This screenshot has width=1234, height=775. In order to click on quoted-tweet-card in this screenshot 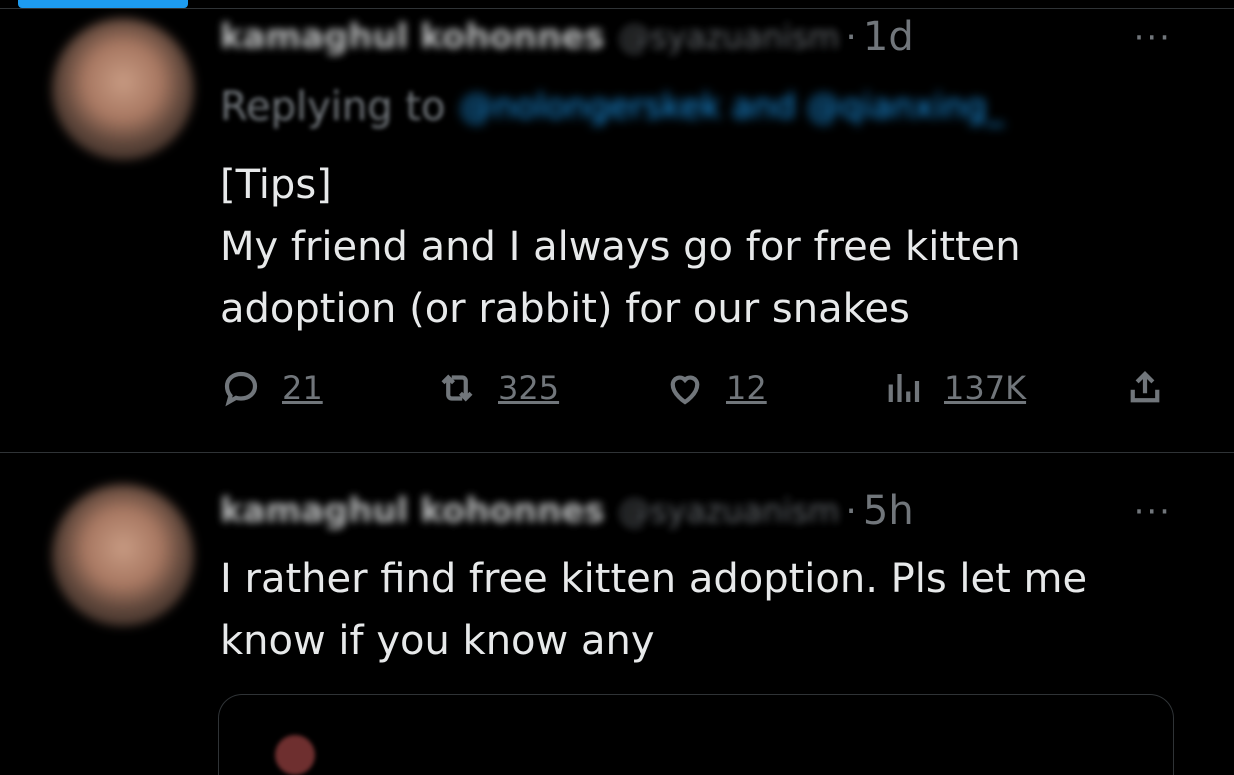, I will do `click(696, 734)`.